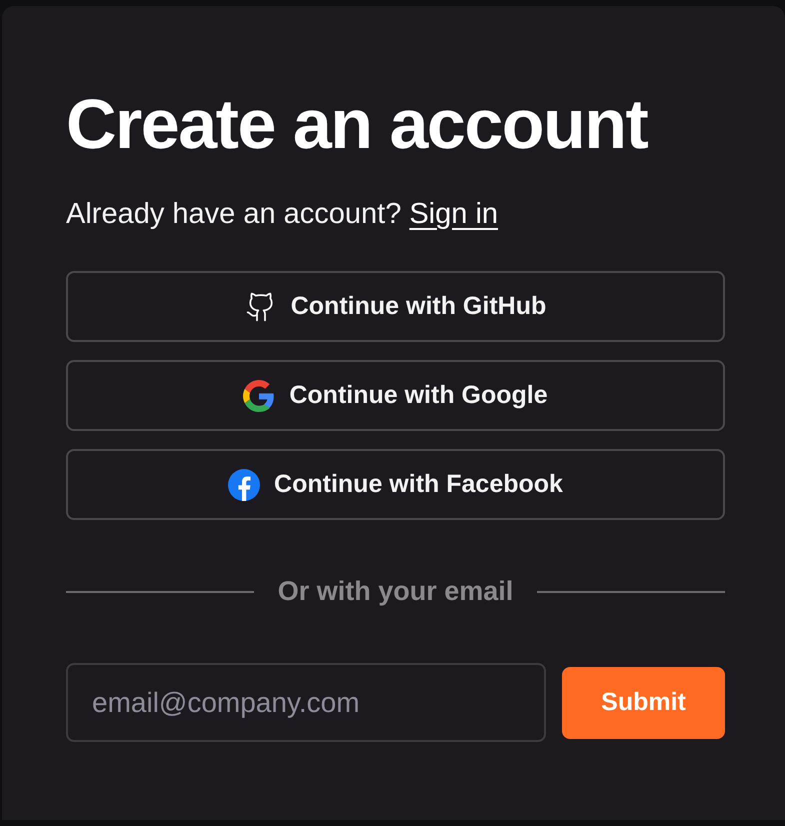 The image size is (785, 826). Describe the element at coordinates (395, 306) in the screenshot. I see `github-signin-button: Continue with GitHub` at that location.